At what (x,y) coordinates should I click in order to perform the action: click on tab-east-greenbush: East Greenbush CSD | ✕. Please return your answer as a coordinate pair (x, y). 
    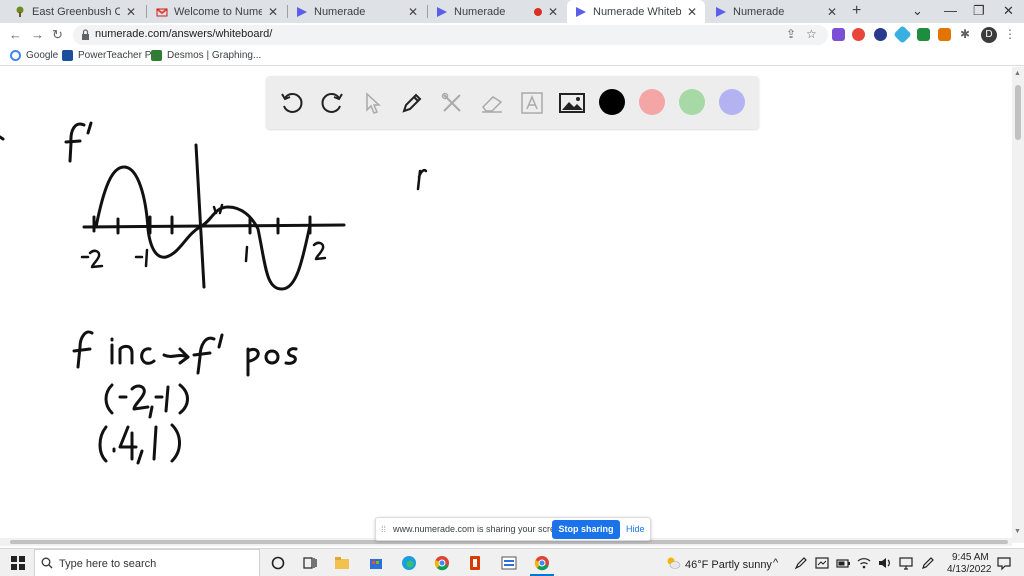
    Looking at the image, I should click on (75, 11).